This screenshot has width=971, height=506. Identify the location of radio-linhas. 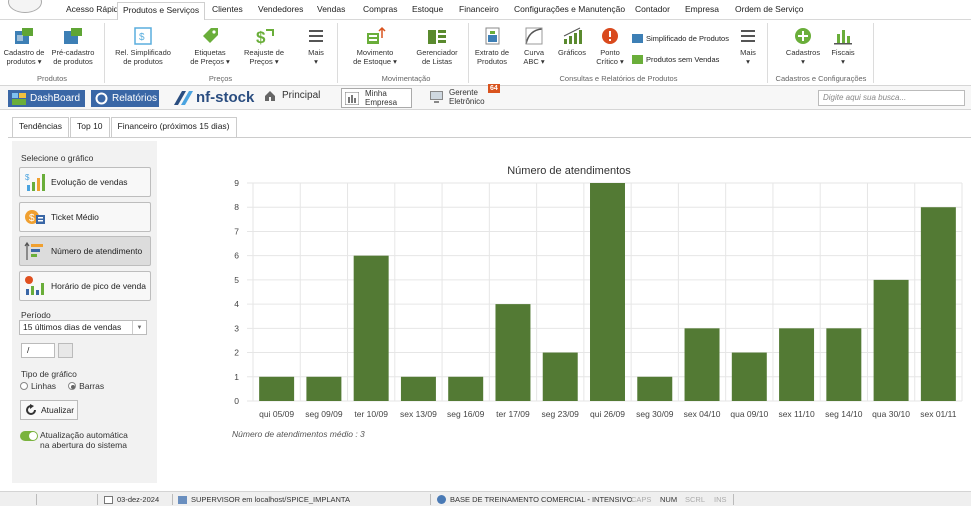
(24, 386).